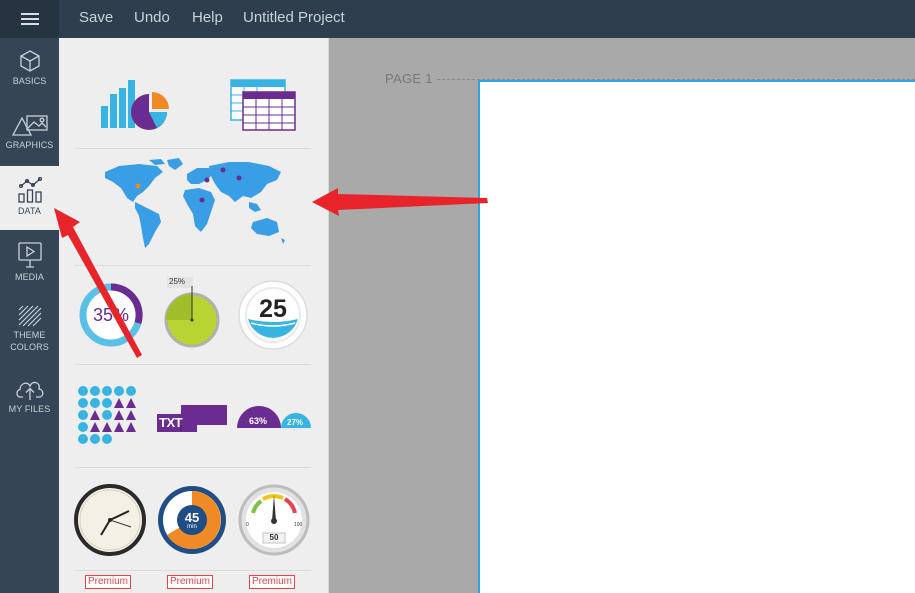  What do you see at coordinates (152, 17) in the screenshot?
I see `undo-button: Undo` at bounding box center [152, 17].